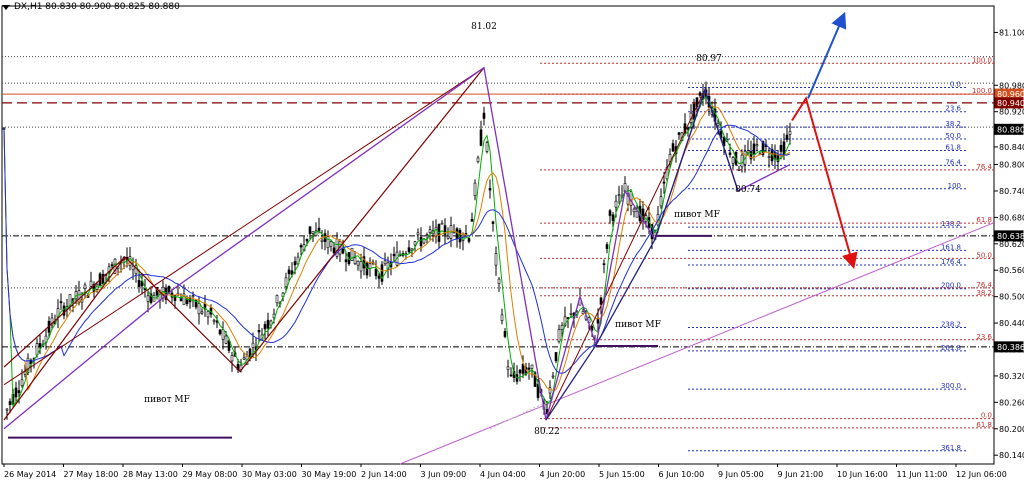  I want to click on time-label: 12 Jun 06:00, so click(981, 474).